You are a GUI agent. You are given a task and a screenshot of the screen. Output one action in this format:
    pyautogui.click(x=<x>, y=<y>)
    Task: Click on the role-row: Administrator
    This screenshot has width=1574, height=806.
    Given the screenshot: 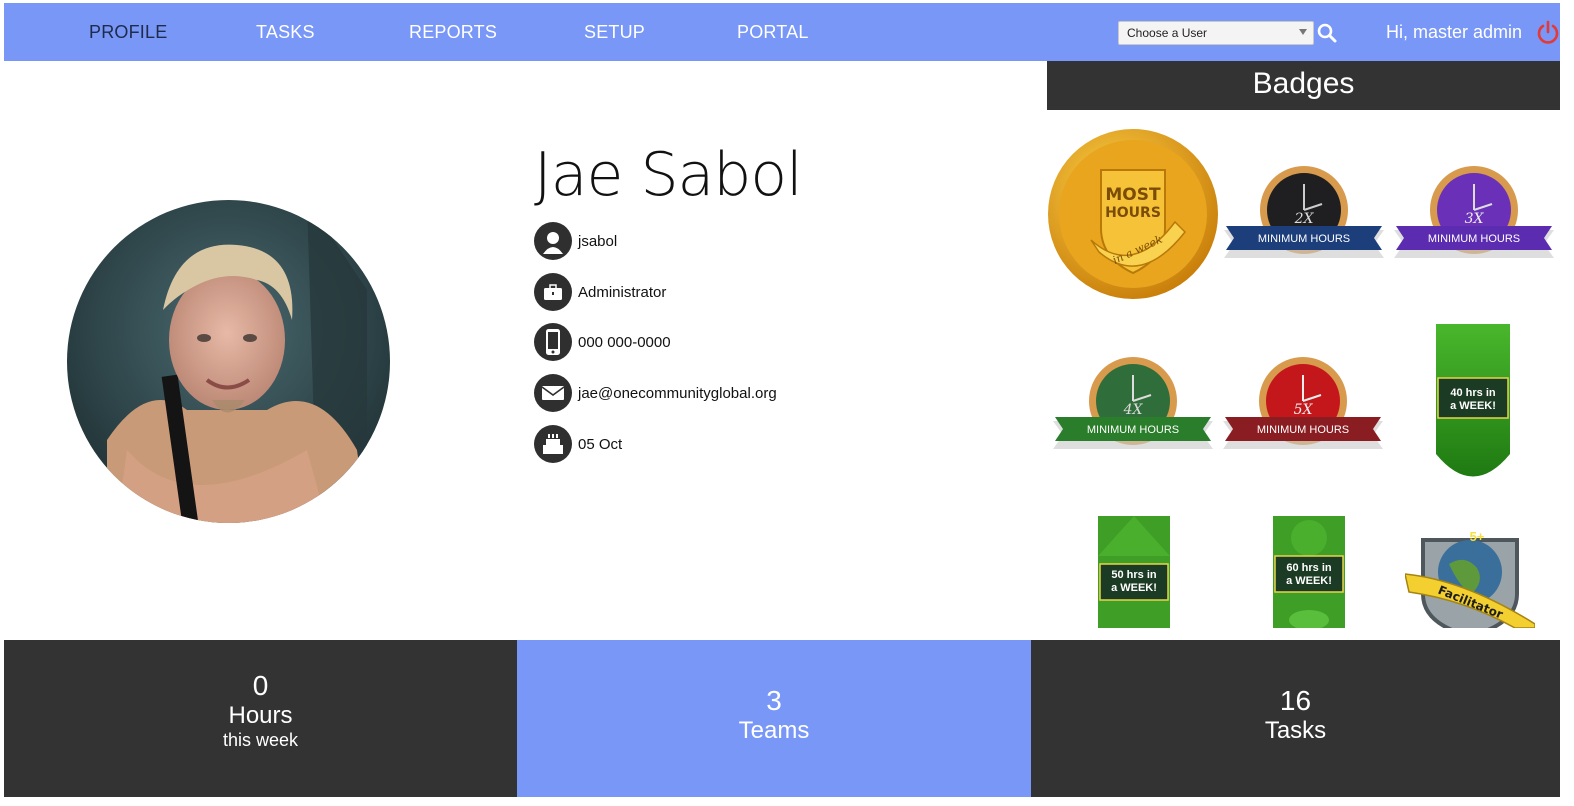 What is the action you would take?
    pyautogui.click(x=600, y=292)
    